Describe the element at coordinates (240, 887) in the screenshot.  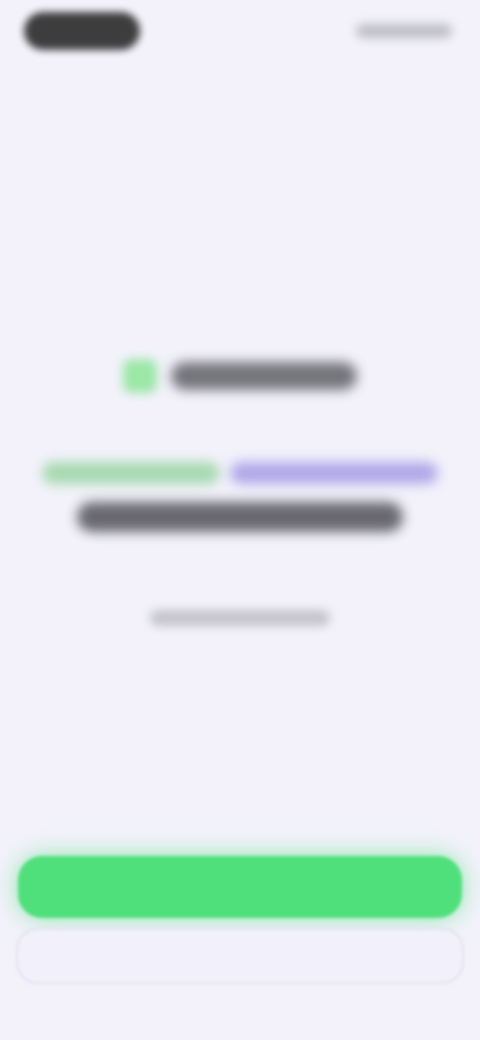
I see `primary-action-button` at that location.